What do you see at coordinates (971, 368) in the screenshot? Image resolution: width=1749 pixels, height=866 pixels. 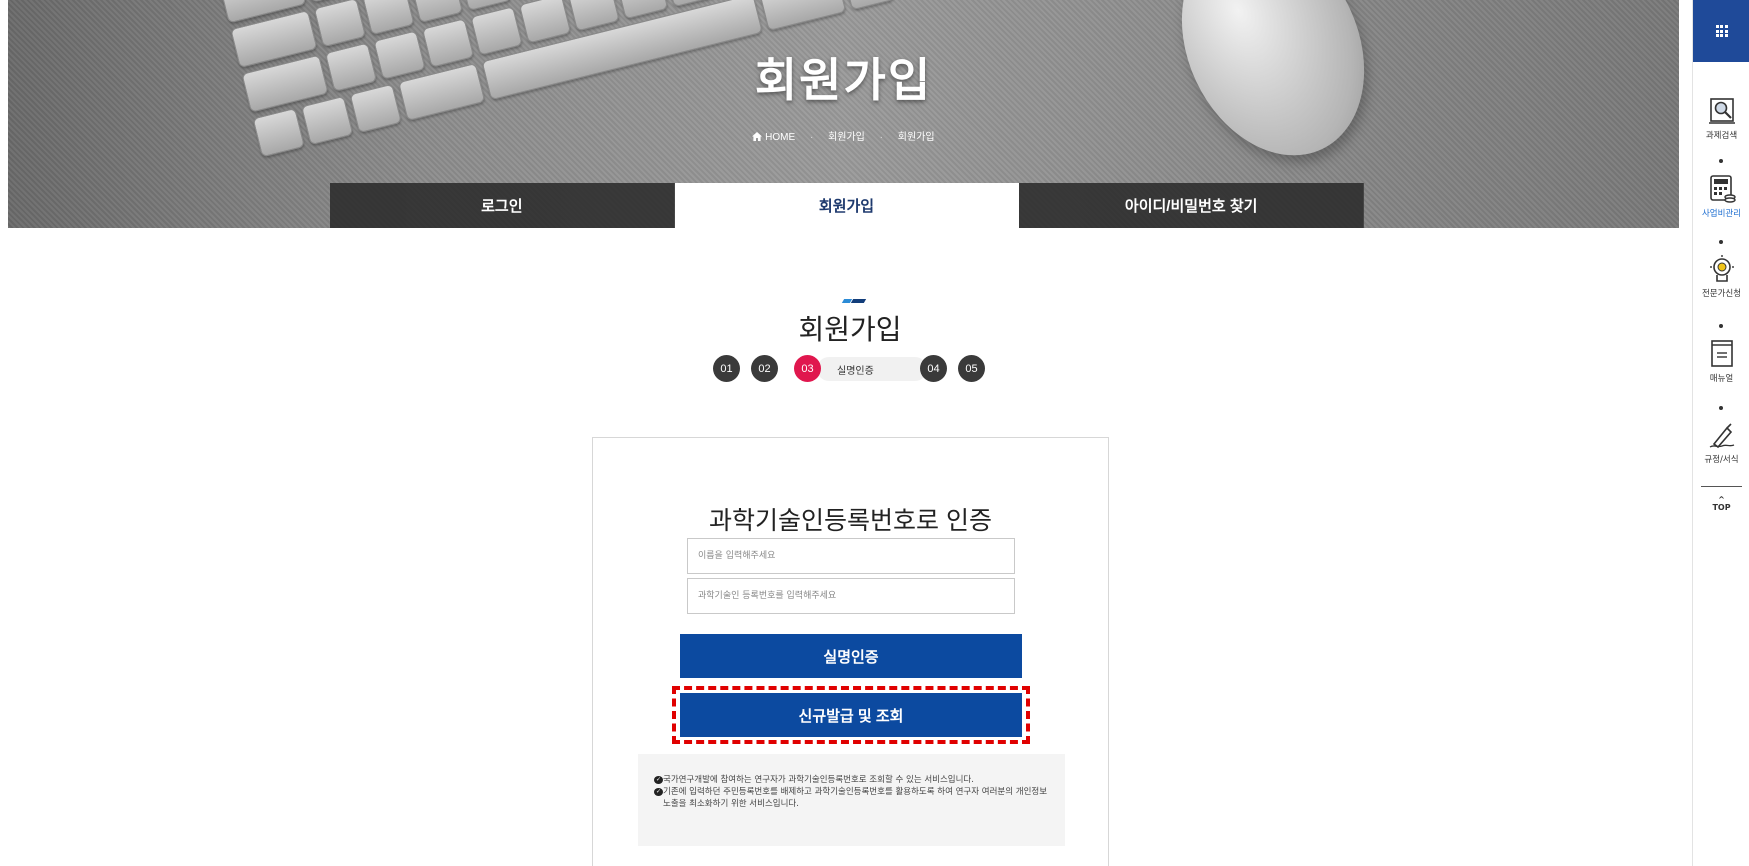 I see `step-05: 05` at bounding box center [971, 368].